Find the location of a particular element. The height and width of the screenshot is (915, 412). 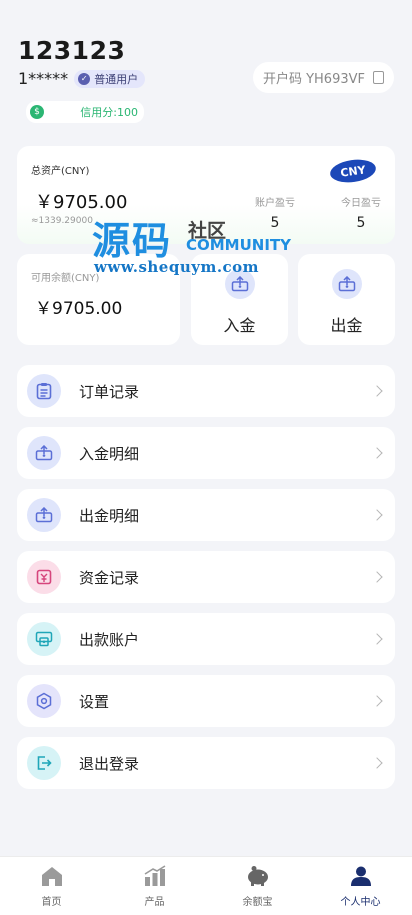

withdraw-box-icon is located at coordinates (44, 515).